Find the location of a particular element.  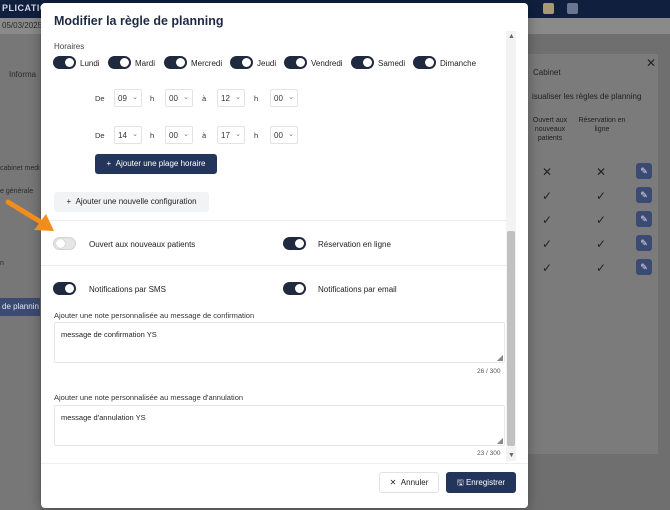

confirmation-note-counter: 26 / 300 is located at coordinates (489, 371).